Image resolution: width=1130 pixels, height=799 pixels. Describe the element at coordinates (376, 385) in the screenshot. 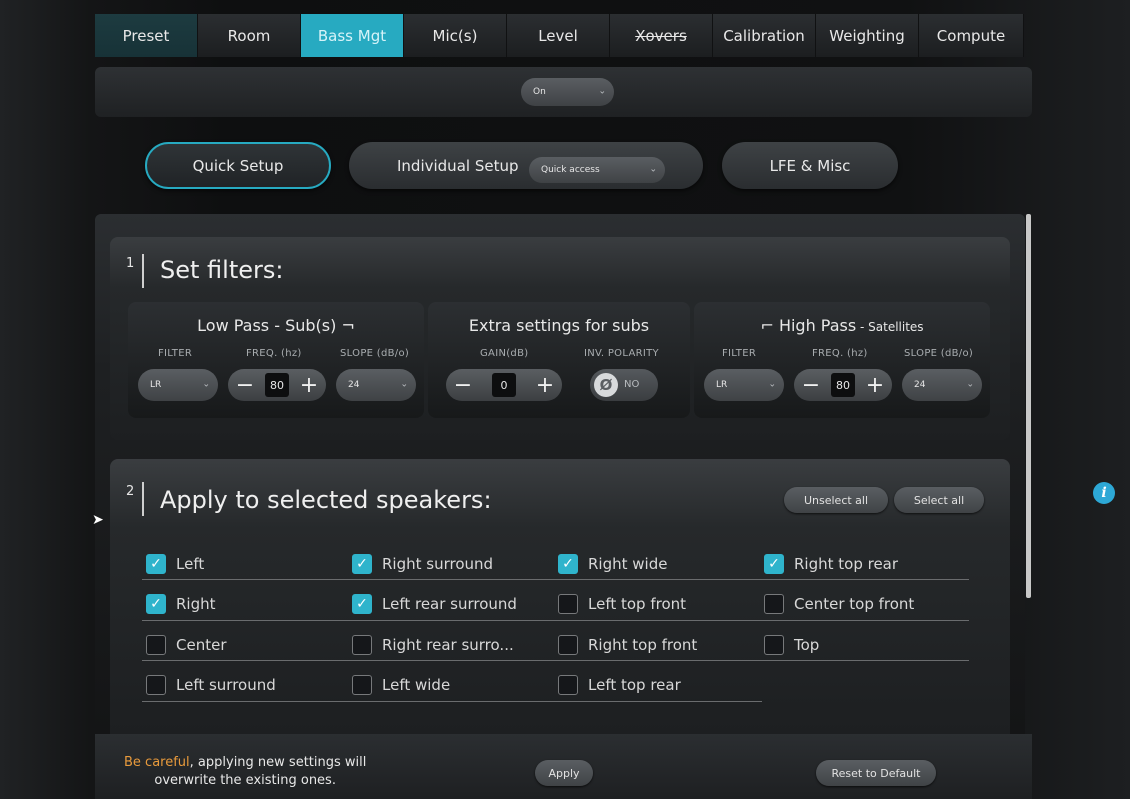

I see `low-pass-slope-select: 24 ⌄` at that location.